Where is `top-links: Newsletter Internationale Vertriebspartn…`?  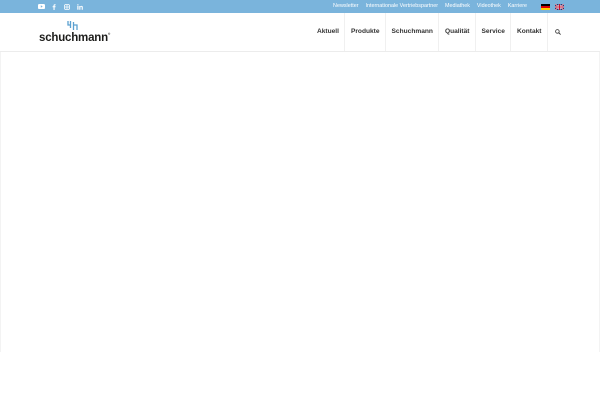
top-links: Newsletter Internationale Vertriebspartn… is located at coordinates (445, 6).